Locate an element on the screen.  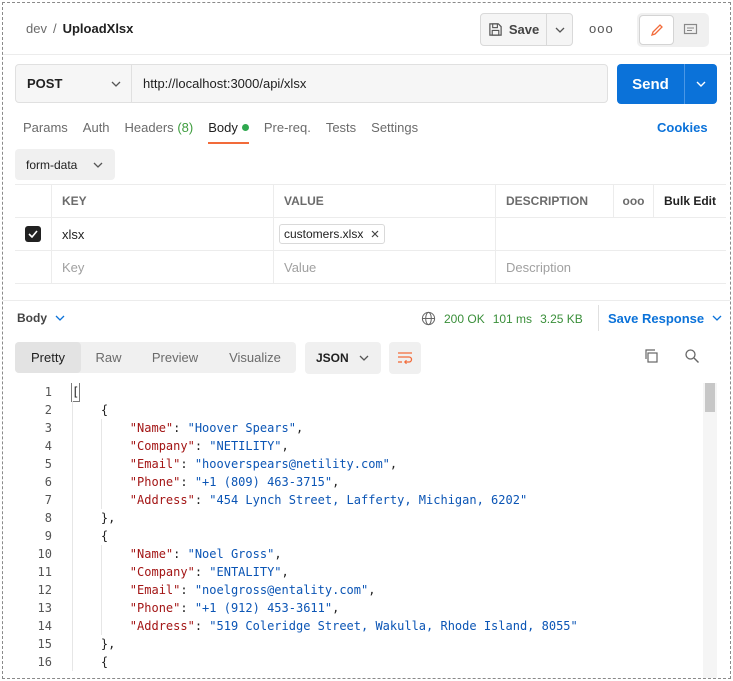
line-number: 13 is located at coordinates (44, 608).